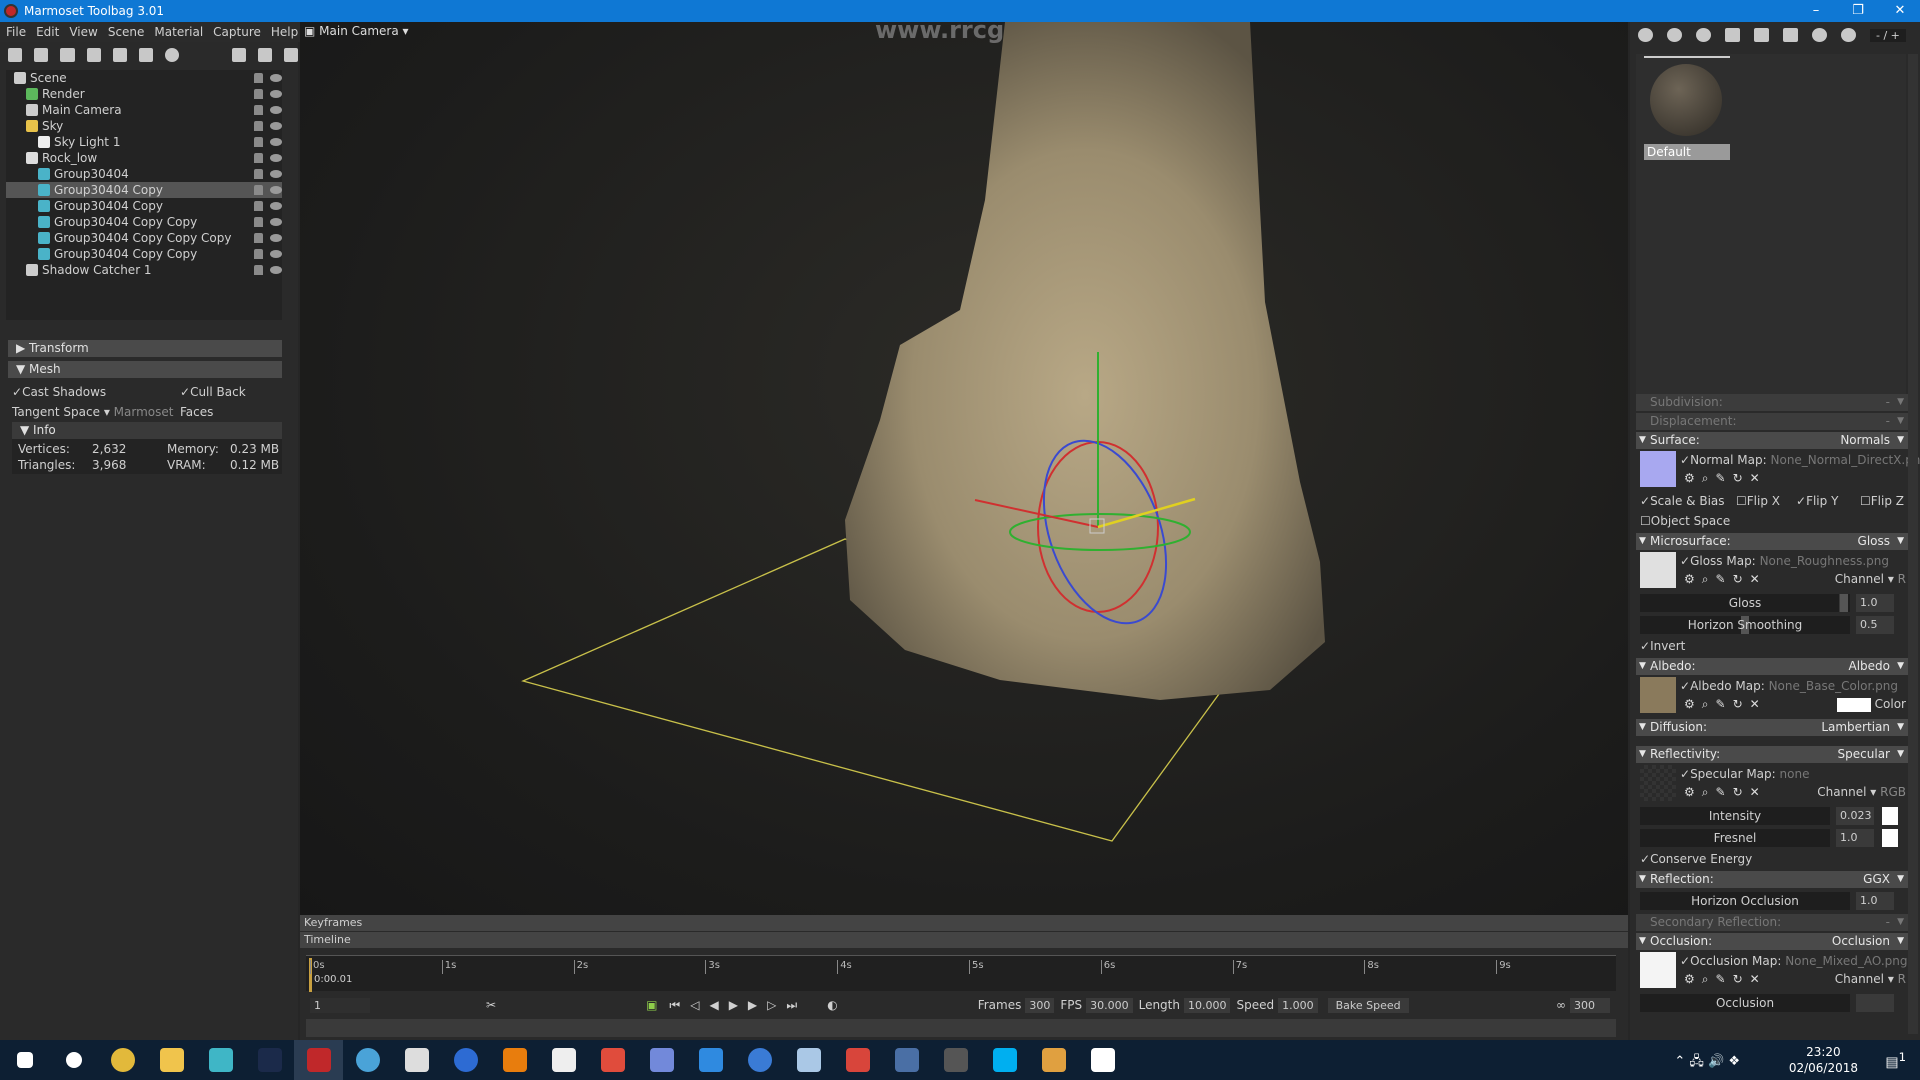 This screenshot has height=1080, width=1920. What do you see at coordinates (1780, 838) in the screenshot?
I see `fresnel-slider: Fresnel 1.0` at bounding box center [1780, 838].